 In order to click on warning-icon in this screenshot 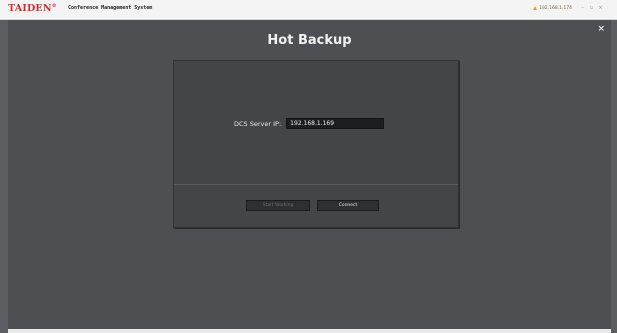, I will do `click(535, 8)`.